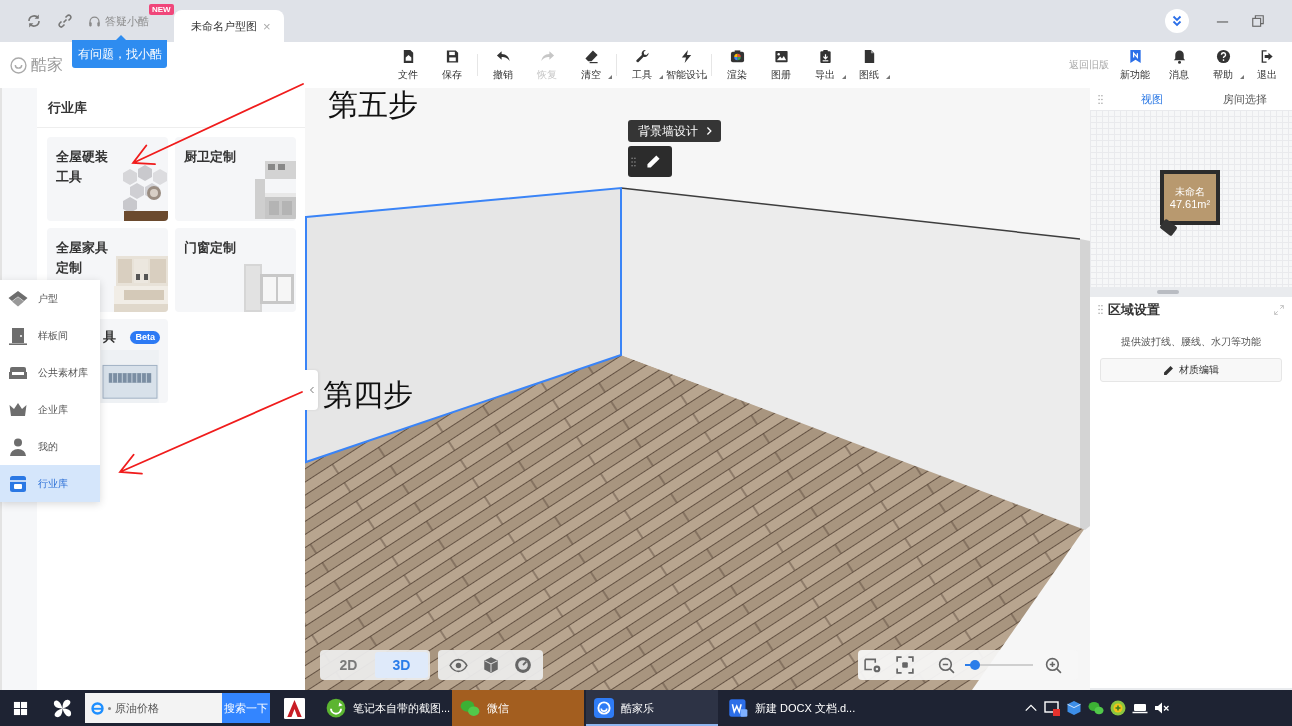 The height and width of the screenshot is (726, 1292). What do you see at coordinates (738, 708) in the screenshot?
I see `document-app-icon` at bounding box center [738, 708].